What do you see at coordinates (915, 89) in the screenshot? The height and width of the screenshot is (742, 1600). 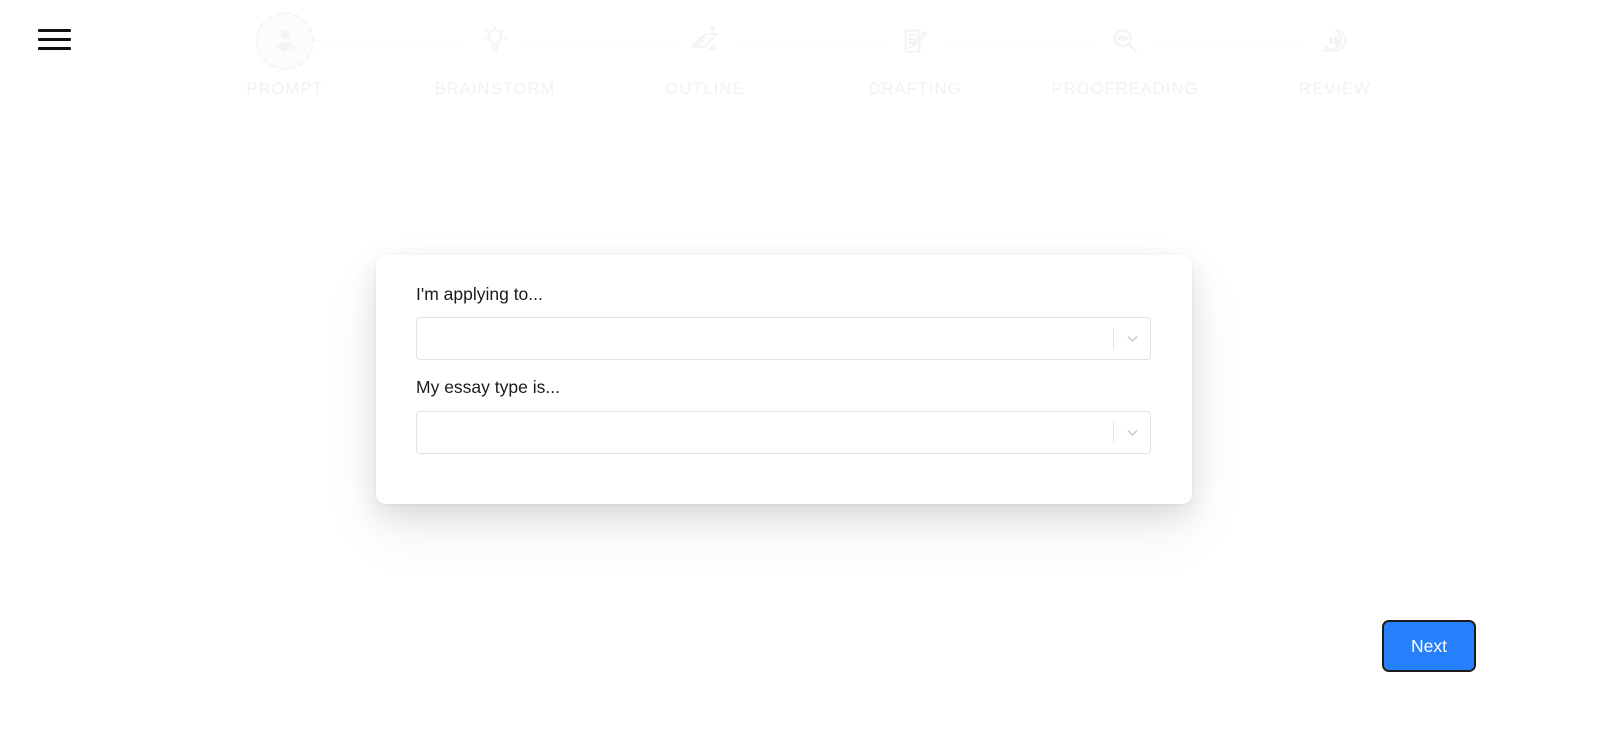 I see `step-label: DRAFTING` at bounding box center [915, 89].